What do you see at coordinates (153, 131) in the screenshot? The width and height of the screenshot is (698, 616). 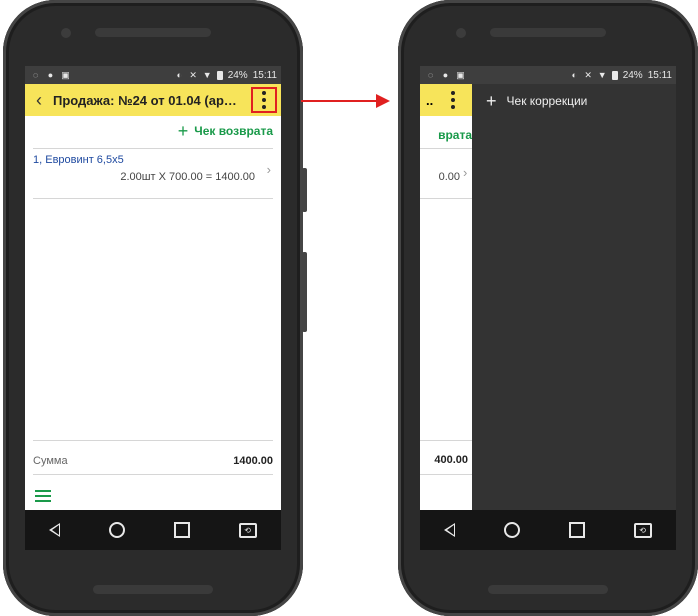 I see `action-row: + Чек возврата` at bounding box center [153, 131].